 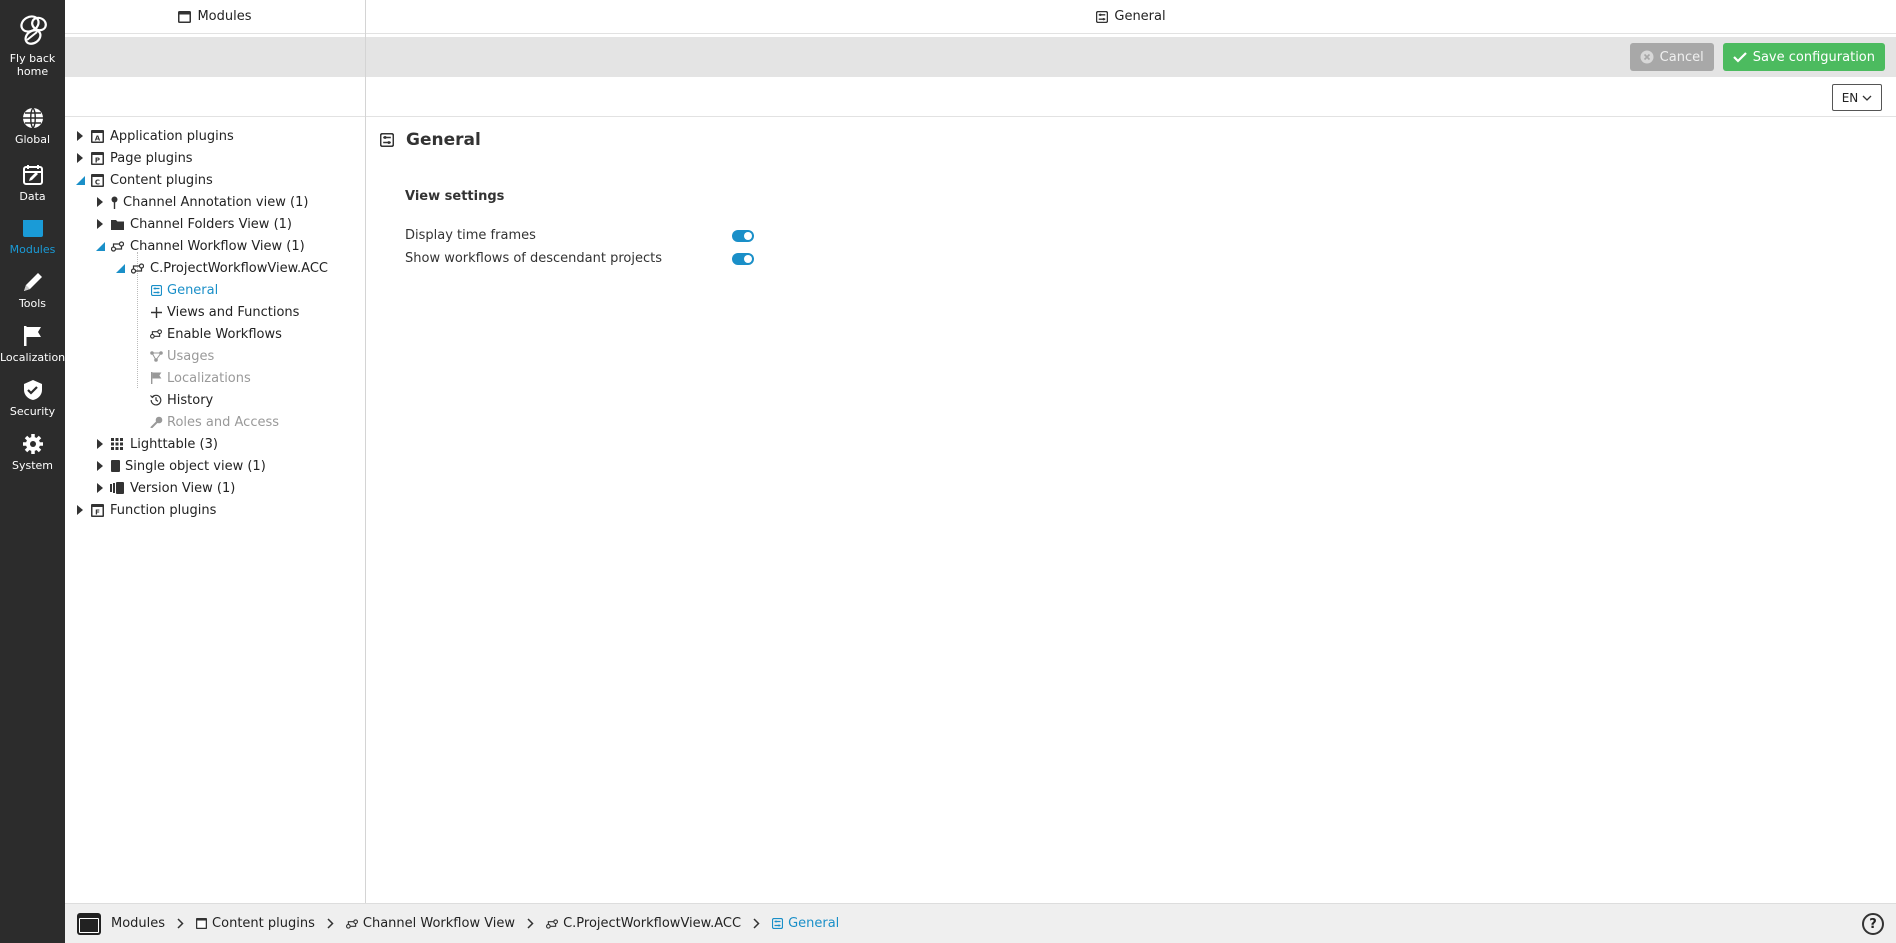 I want to click on breadcrumb-label: Channel Workflow View, so click(x=439, y=923).